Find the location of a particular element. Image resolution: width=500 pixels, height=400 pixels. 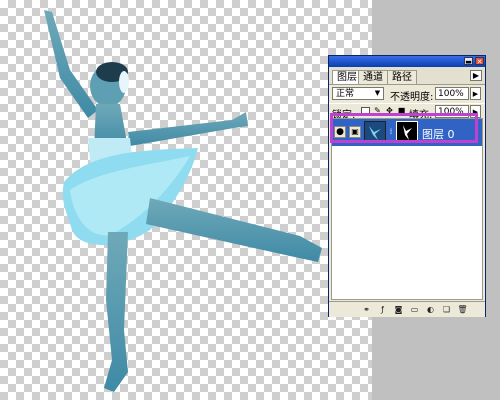

opacity-input: 100% is located at coordinates (452, 93).